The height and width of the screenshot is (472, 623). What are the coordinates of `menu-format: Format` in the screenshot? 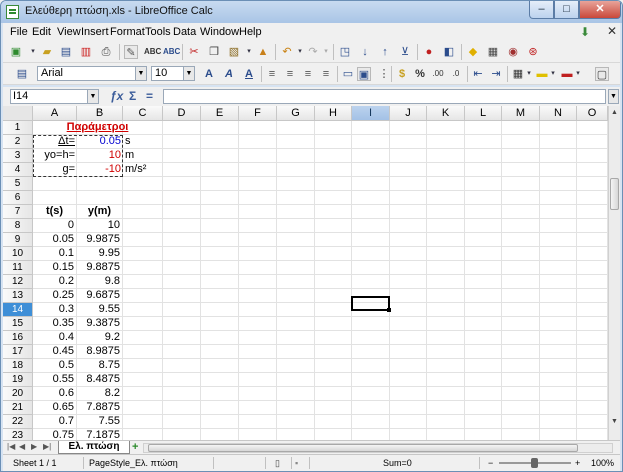 It's located at (127, 32).